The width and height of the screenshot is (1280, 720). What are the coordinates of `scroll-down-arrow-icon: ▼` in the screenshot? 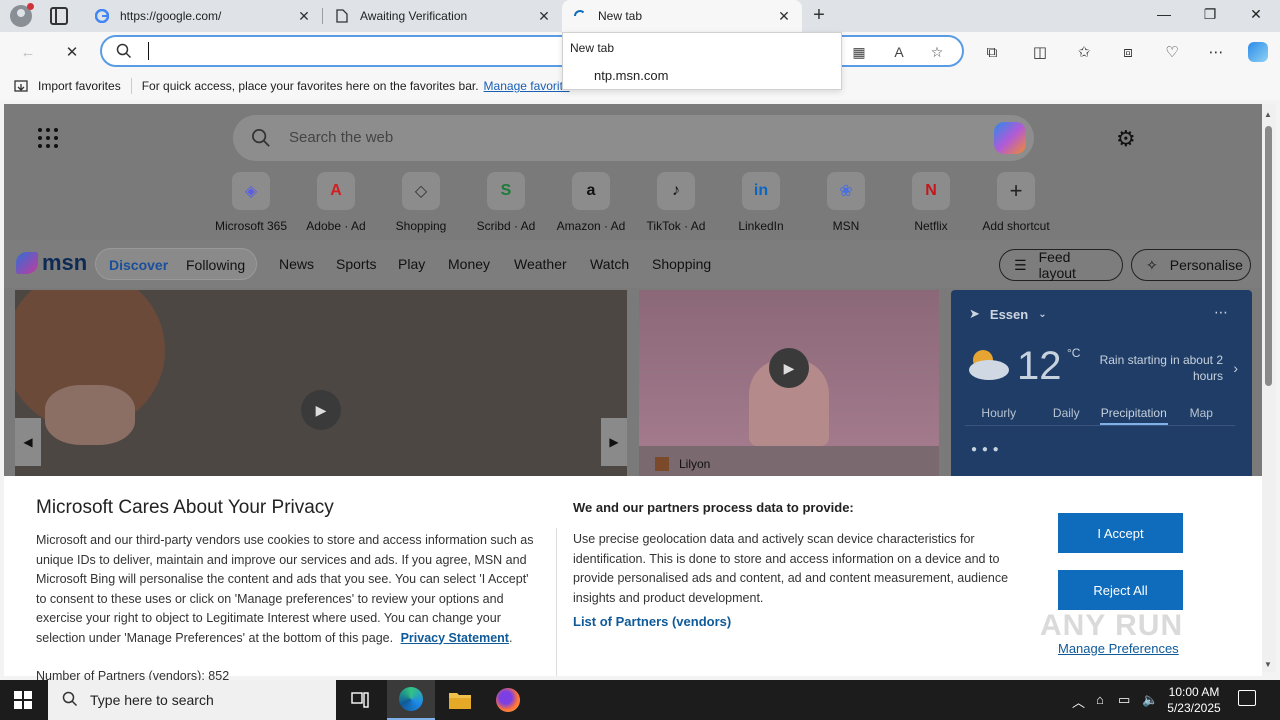 It's located at (1268, 664).